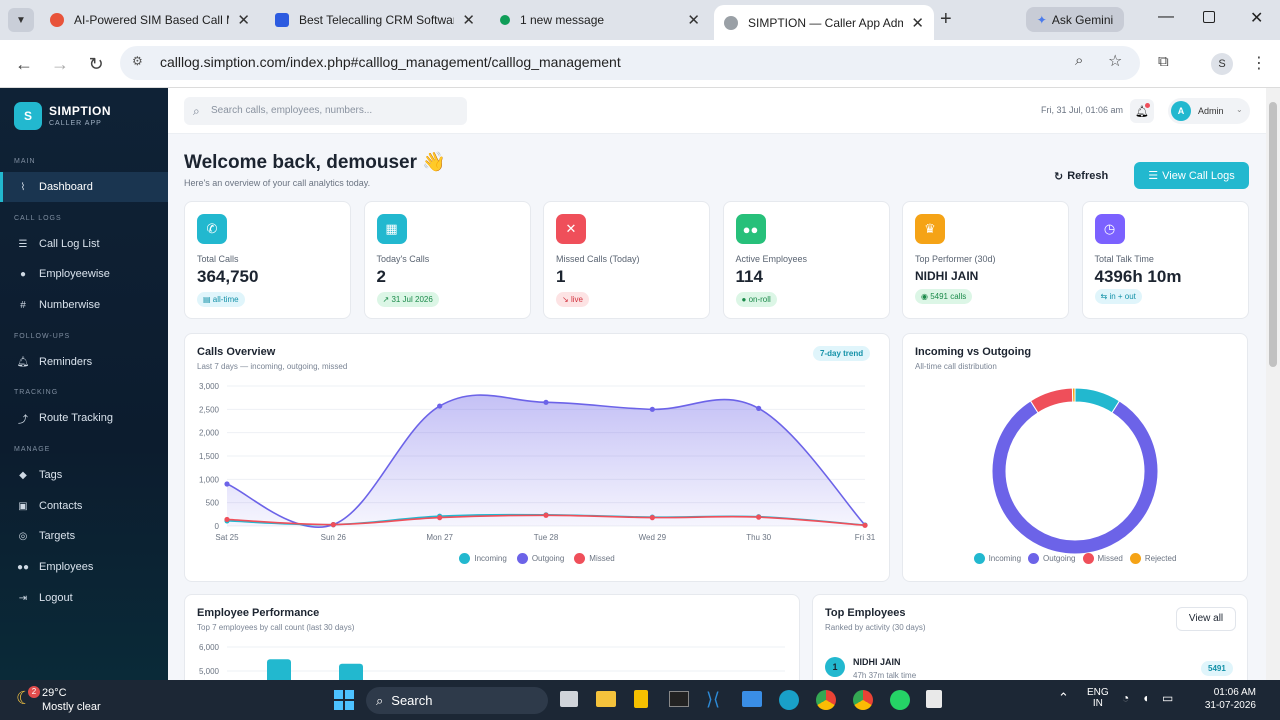 This screenshot has width=1280, height=720. Describe the element at coordinates (66, 362) in the screenshot. I see `sidebar-item-label: Reminders` at that location.